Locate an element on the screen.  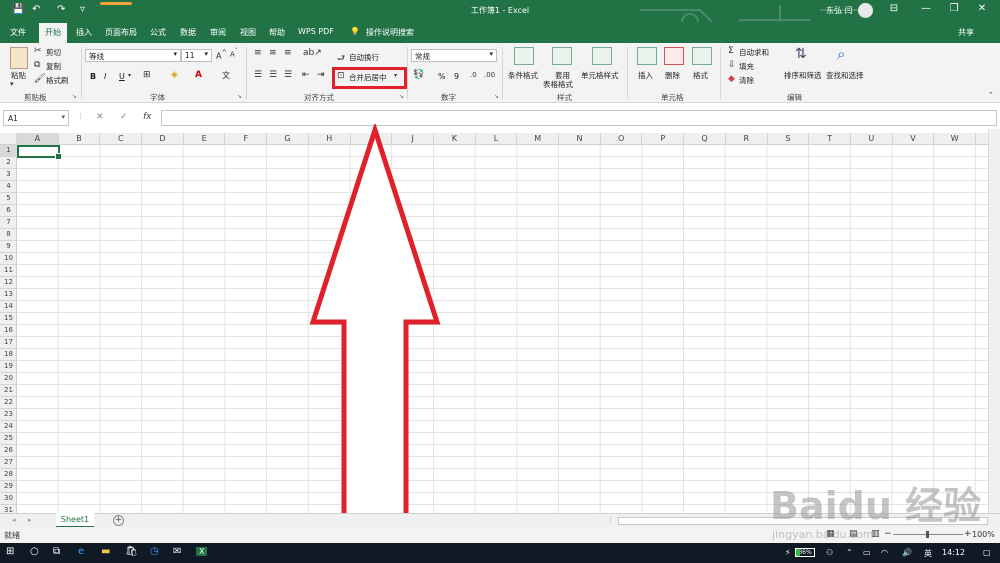
minimize-button: — is located at coordinates (926, 8).